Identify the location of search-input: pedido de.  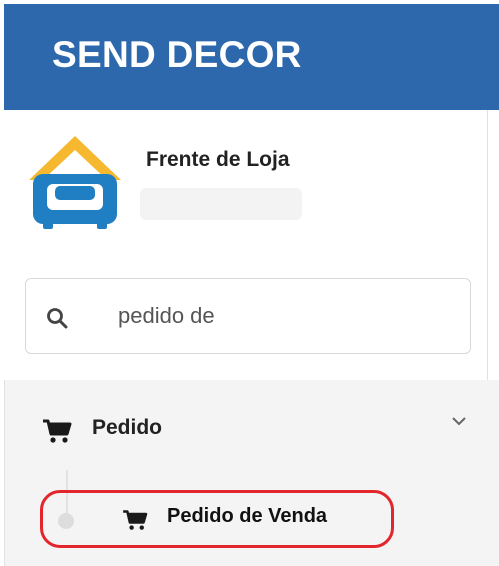
(166, 316).